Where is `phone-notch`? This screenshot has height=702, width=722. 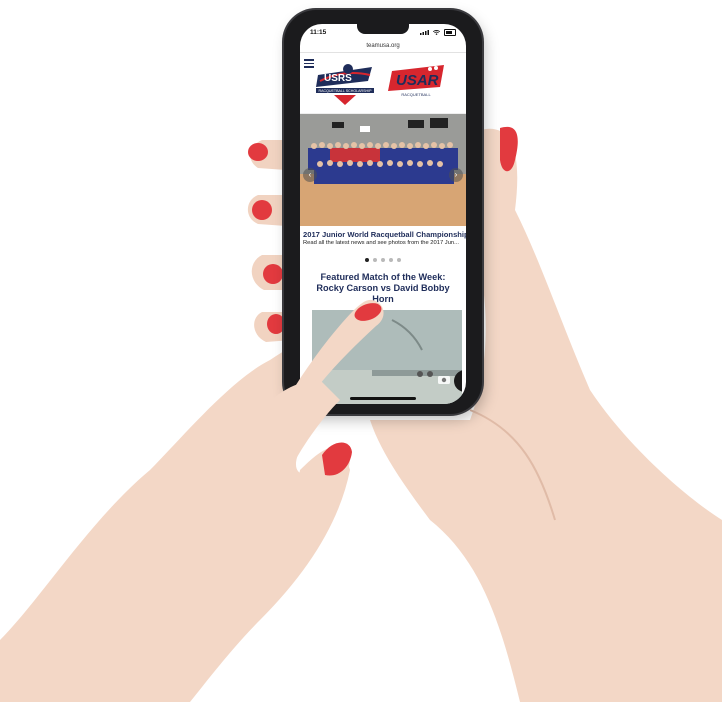
phone-notch is located at coordinates (383, 29).